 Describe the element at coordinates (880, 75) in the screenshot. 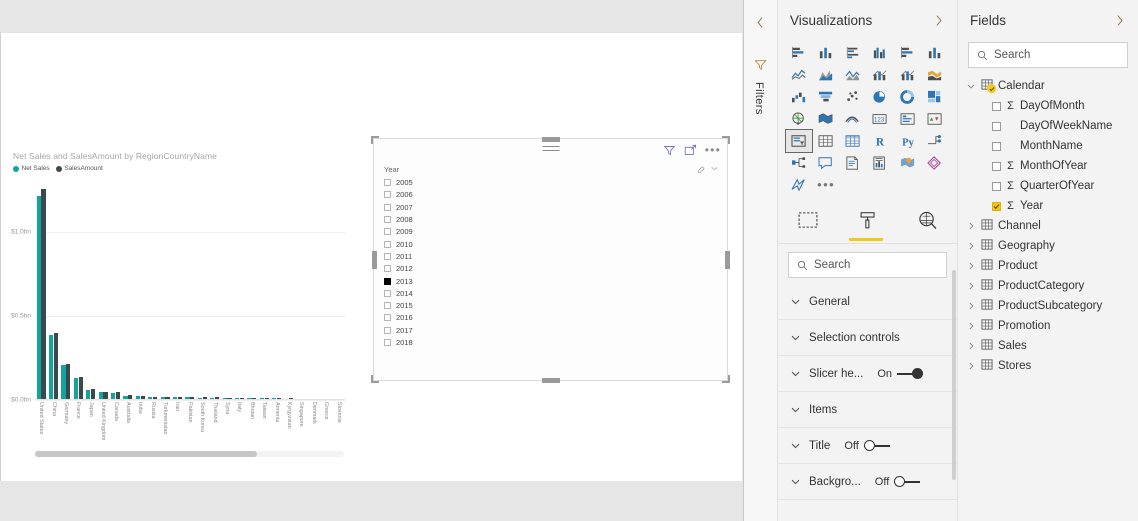

I see `line-stacked-column-chart-icon` at that location.